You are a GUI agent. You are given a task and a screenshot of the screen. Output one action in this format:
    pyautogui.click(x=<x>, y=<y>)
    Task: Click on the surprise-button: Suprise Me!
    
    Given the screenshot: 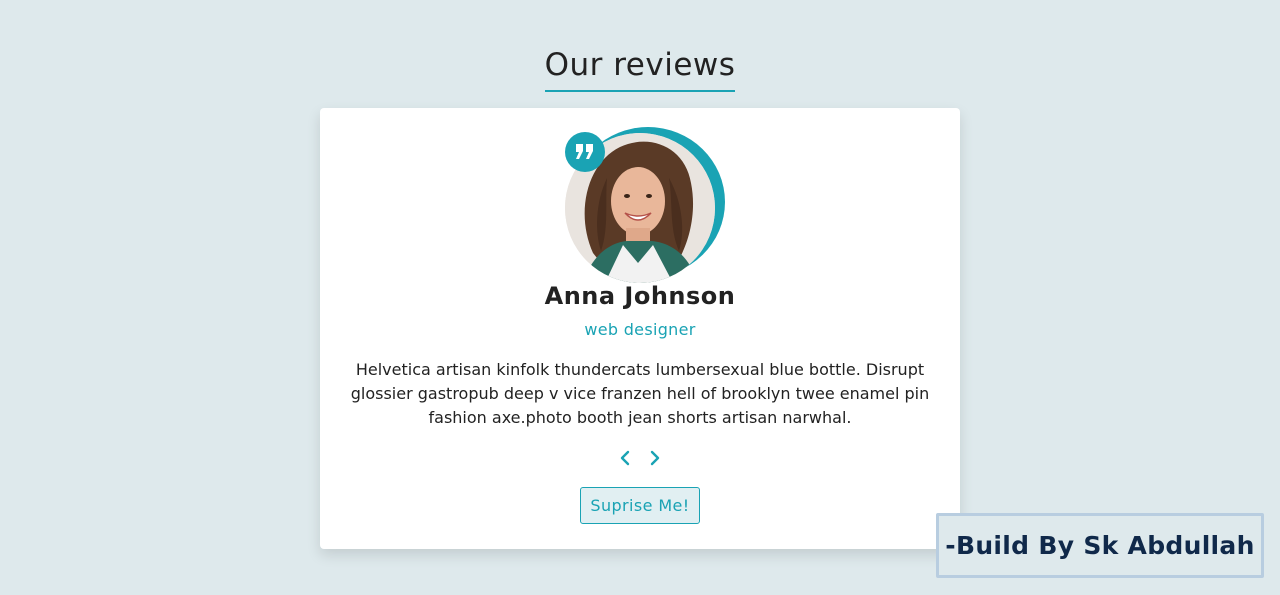 What is the action you would take?
    pyautogui.click(x=640, y=505)
    